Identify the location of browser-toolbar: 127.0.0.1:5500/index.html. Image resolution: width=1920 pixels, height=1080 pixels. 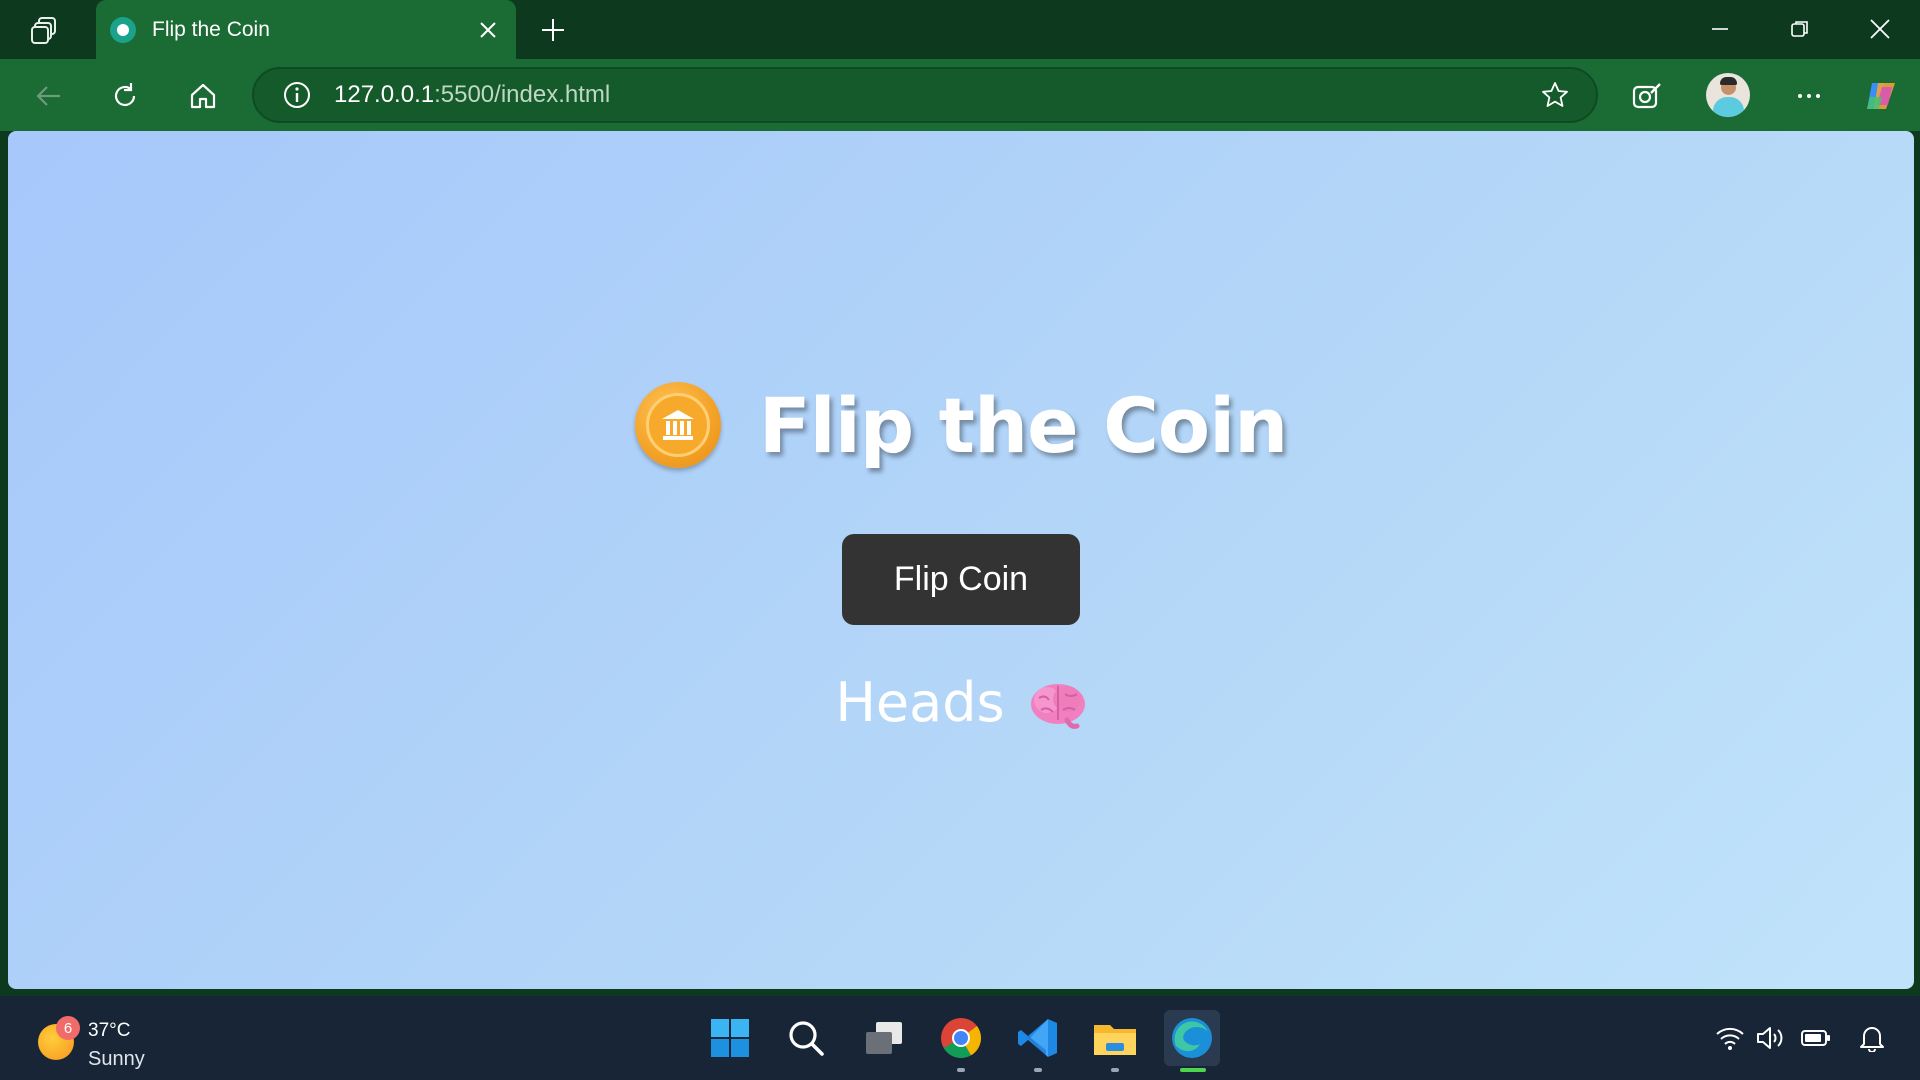
(960, 95).